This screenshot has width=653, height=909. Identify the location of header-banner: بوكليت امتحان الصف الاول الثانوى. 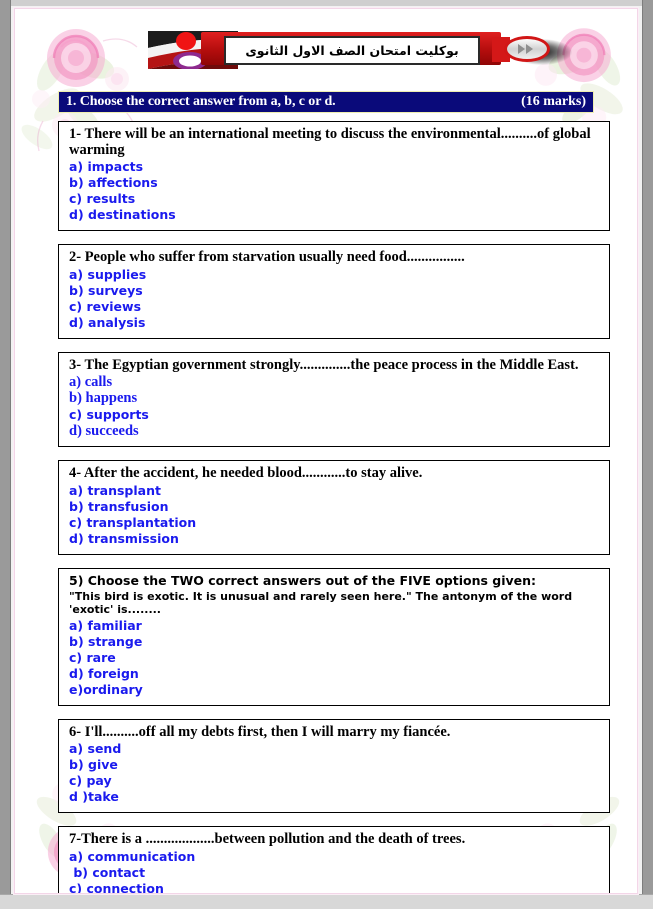
(326, 50).